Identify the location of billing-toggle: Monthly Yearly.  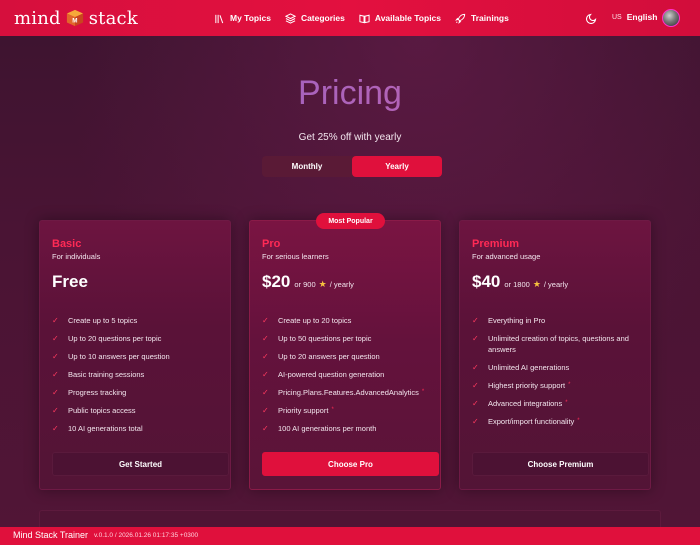
(352, 166).